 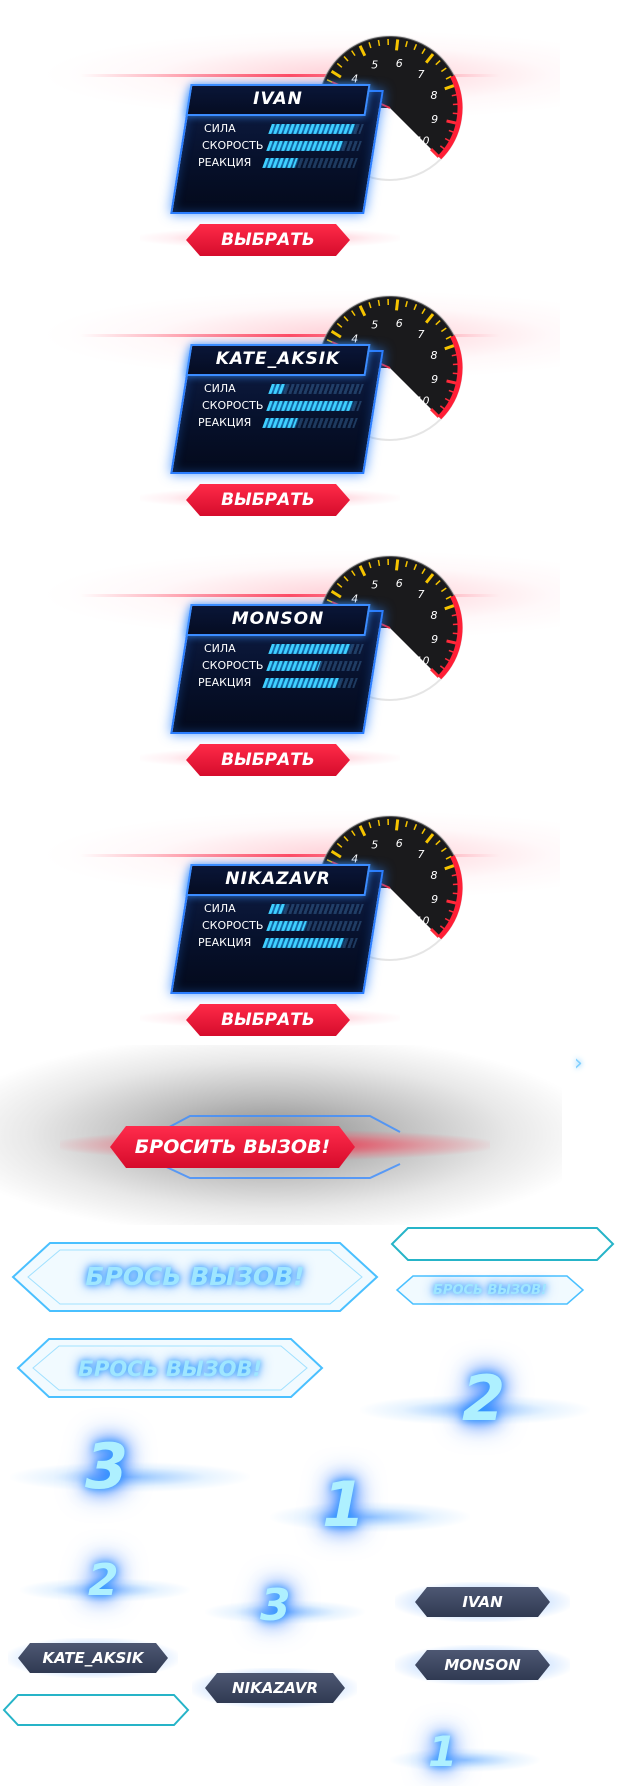 What do you see at coordinates (170, 1369) in the screenshot?
I see `throw-challenge-medium-button: БРОСЬ ВЫЗОВ!` at bounding box center [170, 1369].